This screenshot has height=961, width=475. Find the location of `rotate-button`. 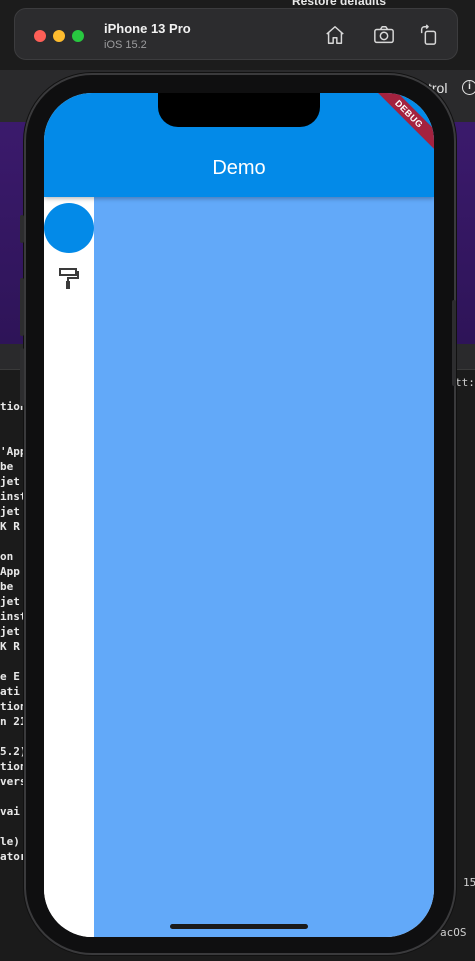

rotate-button is located at coordinates (429, 35).